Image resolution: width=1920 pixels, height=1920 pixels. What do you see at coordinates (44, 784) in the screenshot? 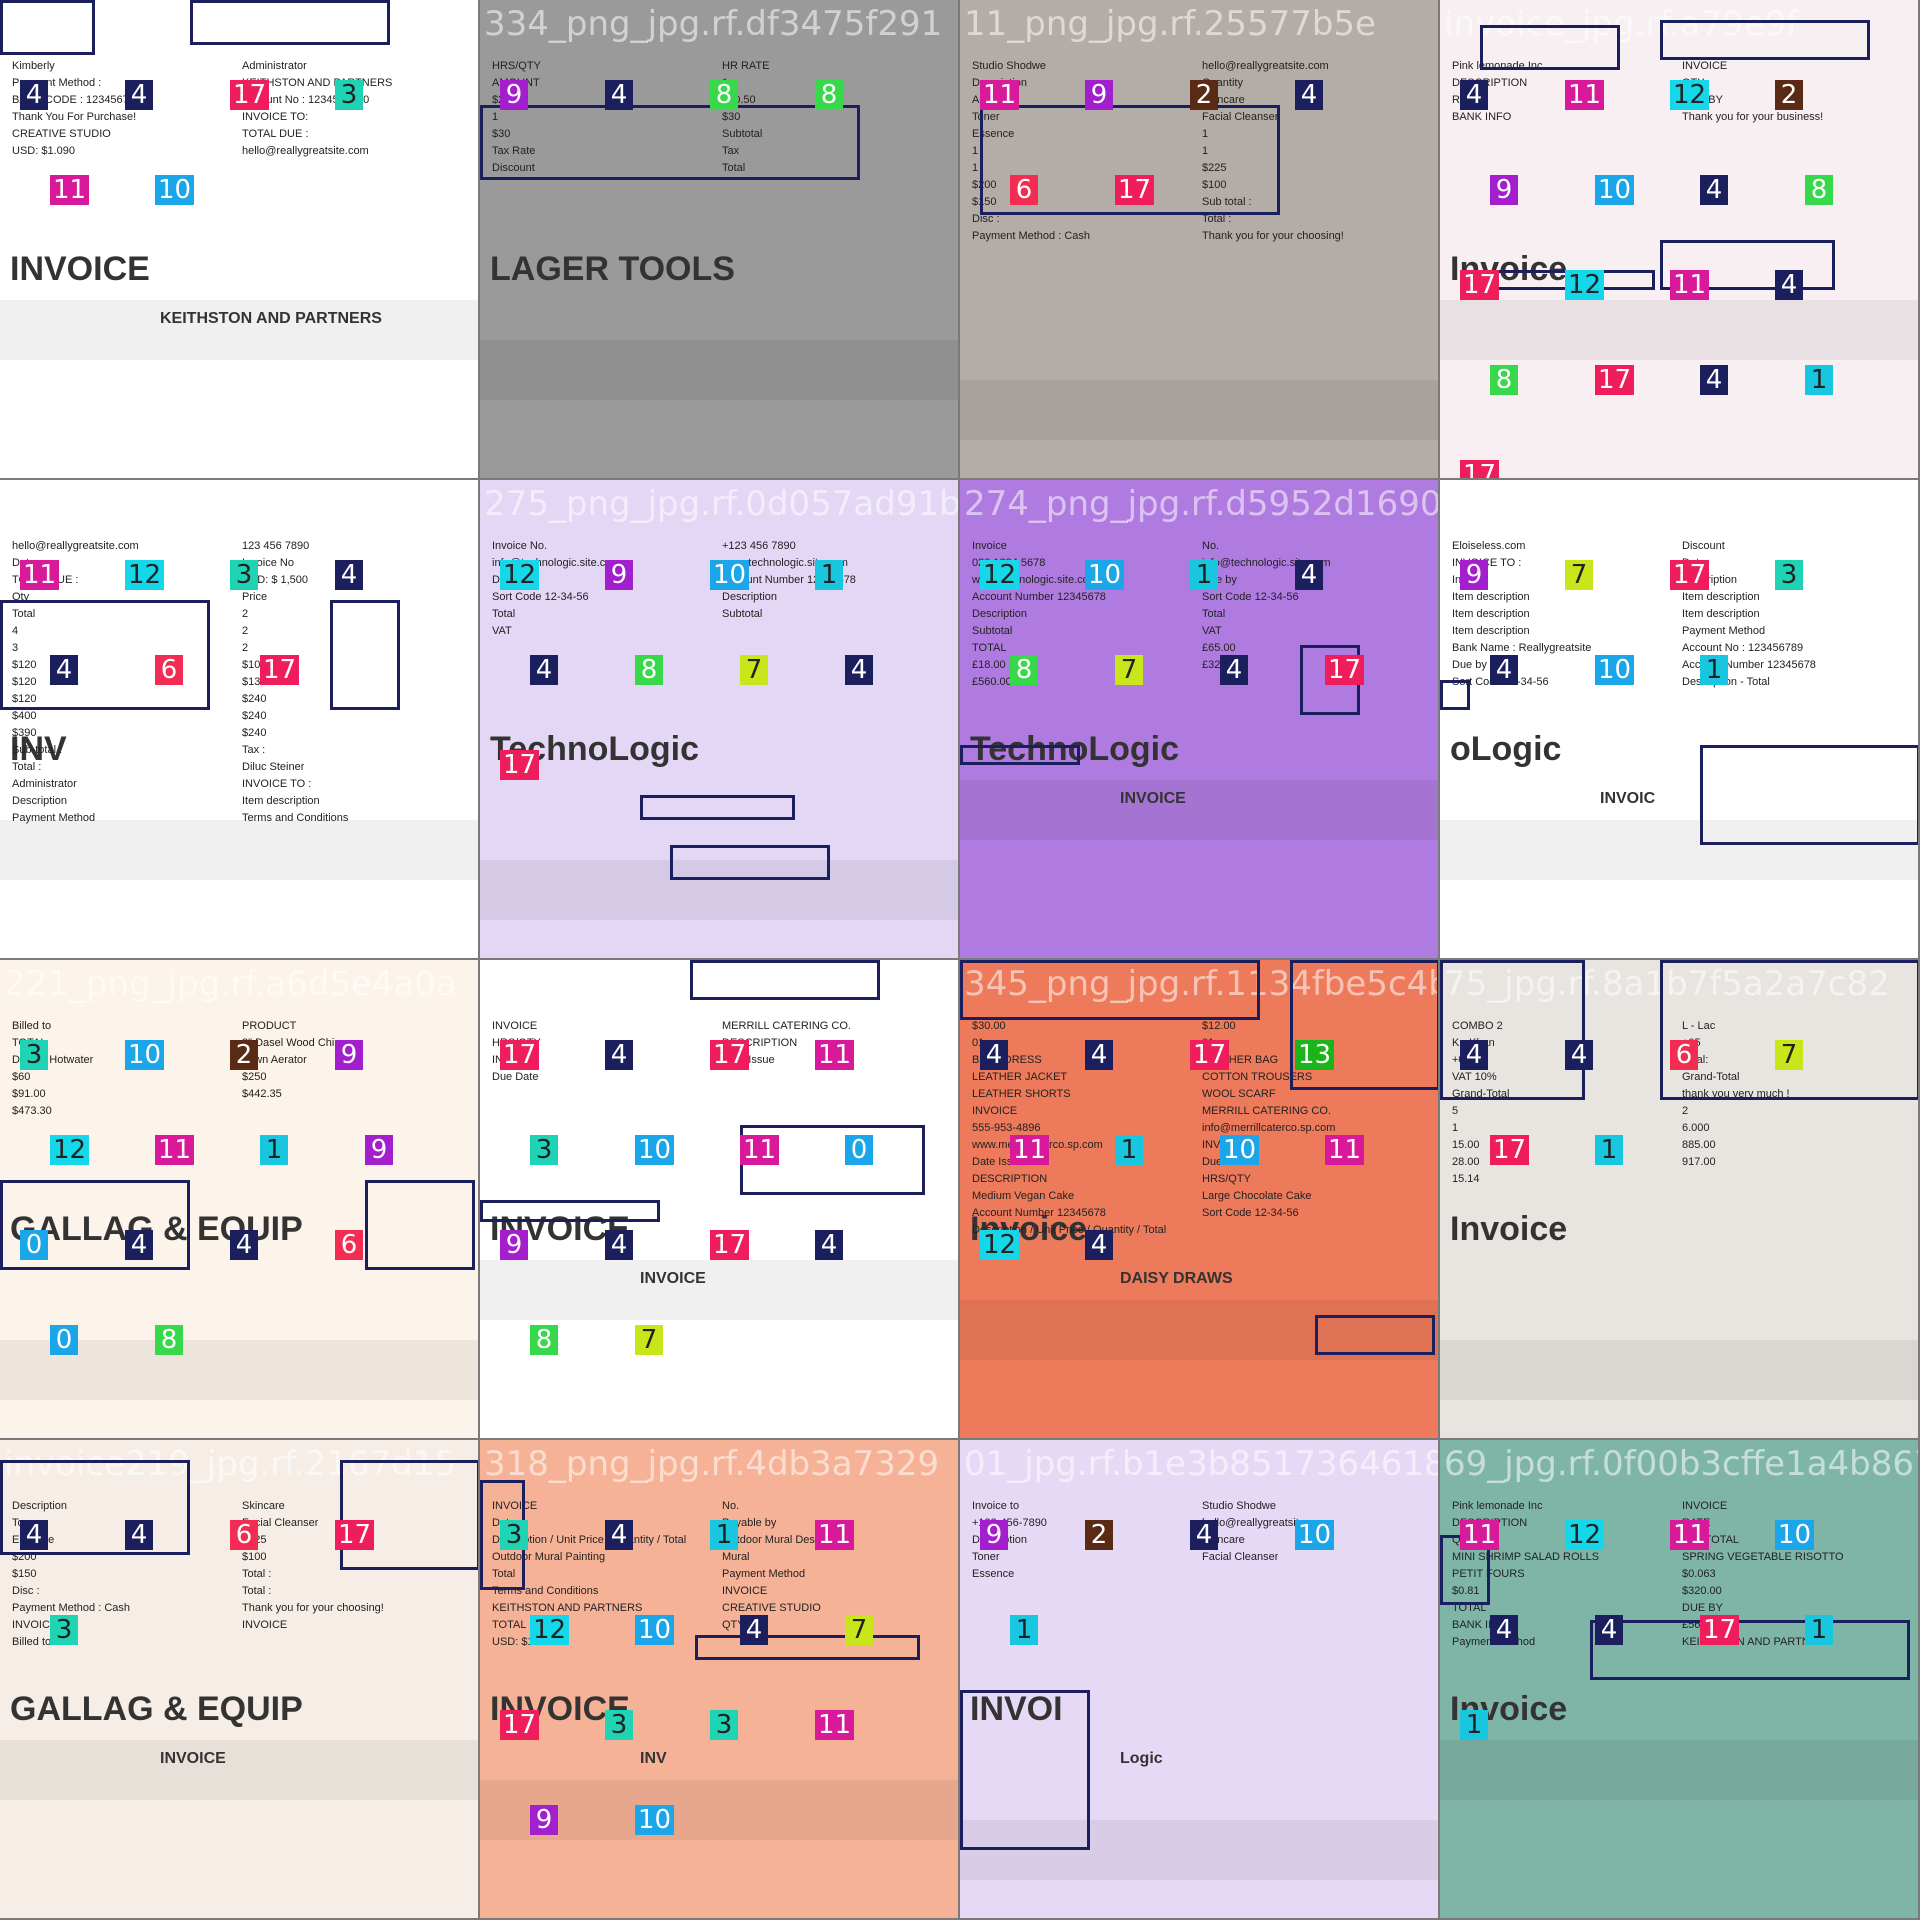
I see `document-text: Administrator` at bounding box center [44, 784].